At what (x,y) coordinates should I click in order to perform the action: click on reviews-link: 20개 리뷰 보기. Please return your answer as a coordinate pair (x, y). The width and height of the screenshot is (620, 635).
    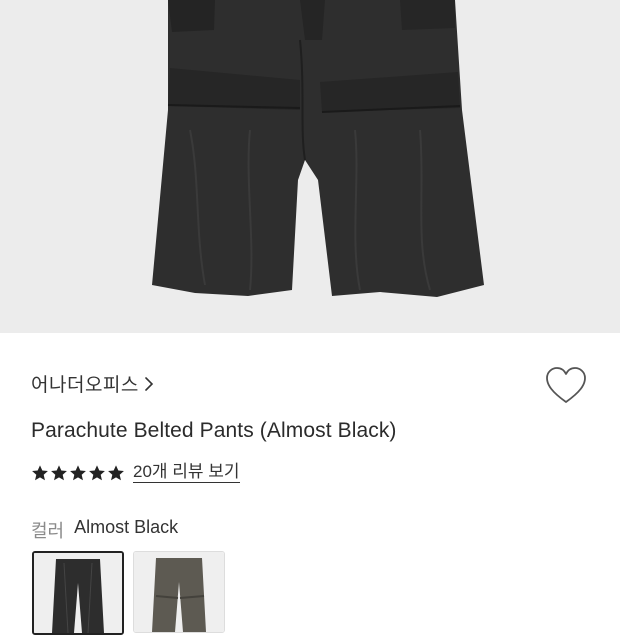
    Looking at the image, I should click on (186, 472).